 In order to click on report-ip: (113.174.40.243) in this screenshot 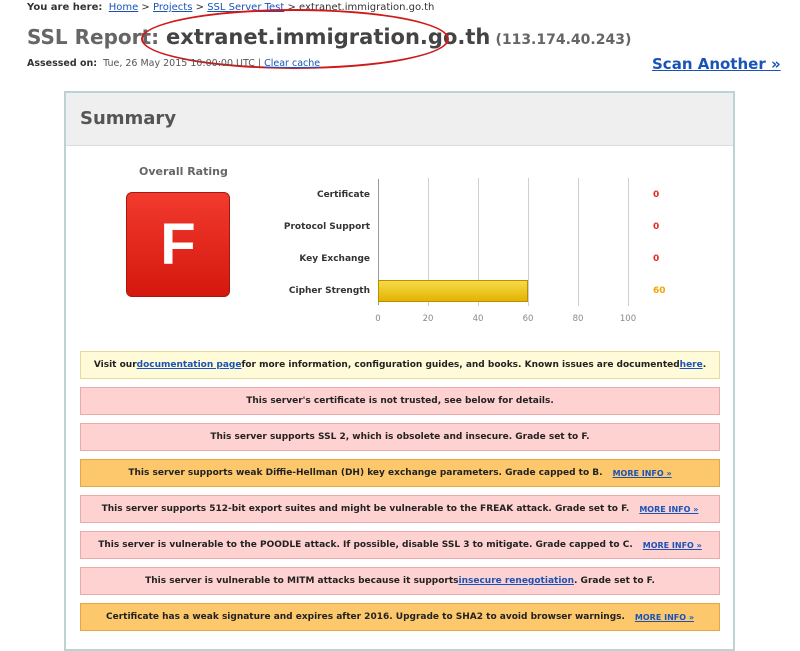, I will do `click(563, 40)`.